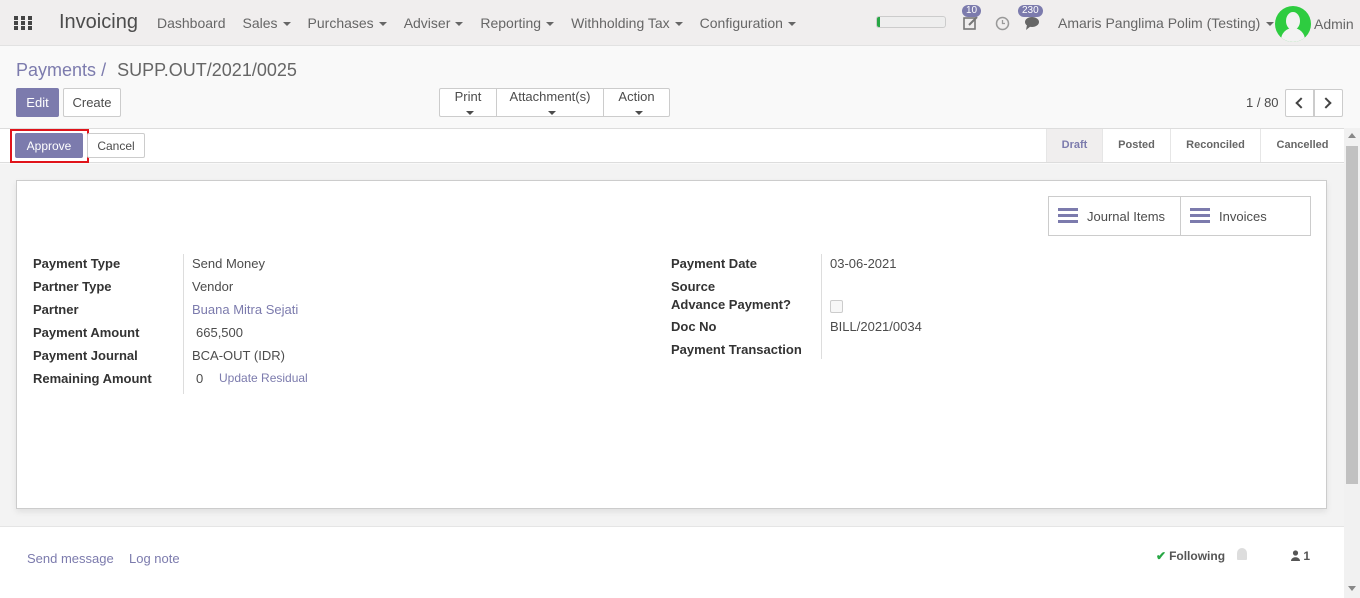 This screenshot has width=1360, height=598. What do you see at coordinates (1215, 145) in the screenshot?
I see `stage-reconciled: Reconciled` at bounding box center [1215, 145].